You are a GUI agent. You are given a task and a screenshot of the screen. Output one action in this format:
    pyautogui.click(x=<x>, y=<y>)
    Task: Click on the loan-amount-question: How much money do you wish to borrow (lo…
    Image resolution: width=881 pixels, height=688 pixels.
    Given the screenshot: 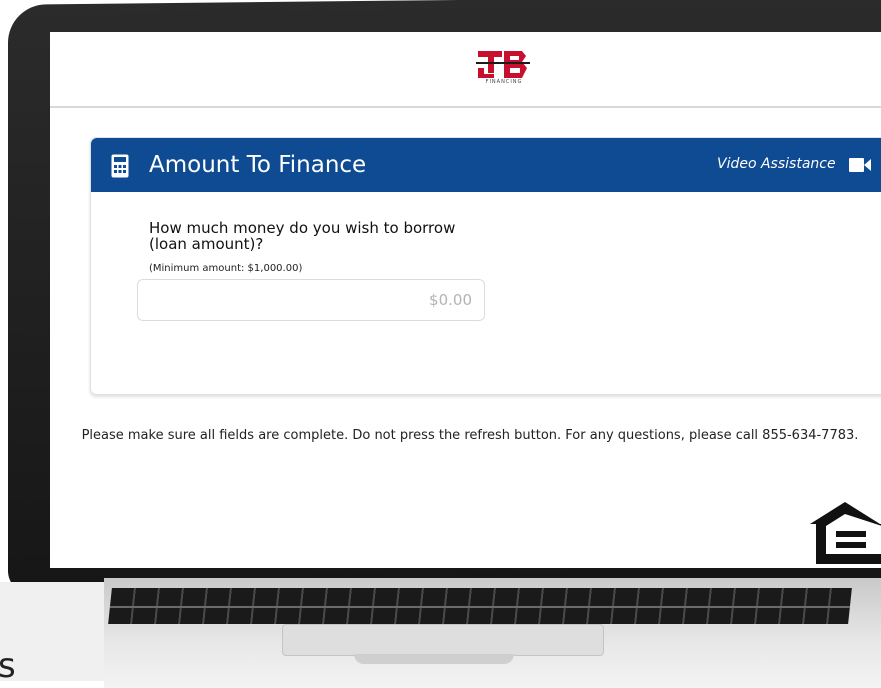 What is the action you would take?
    pyautogui.click(x=302, y=236)
    